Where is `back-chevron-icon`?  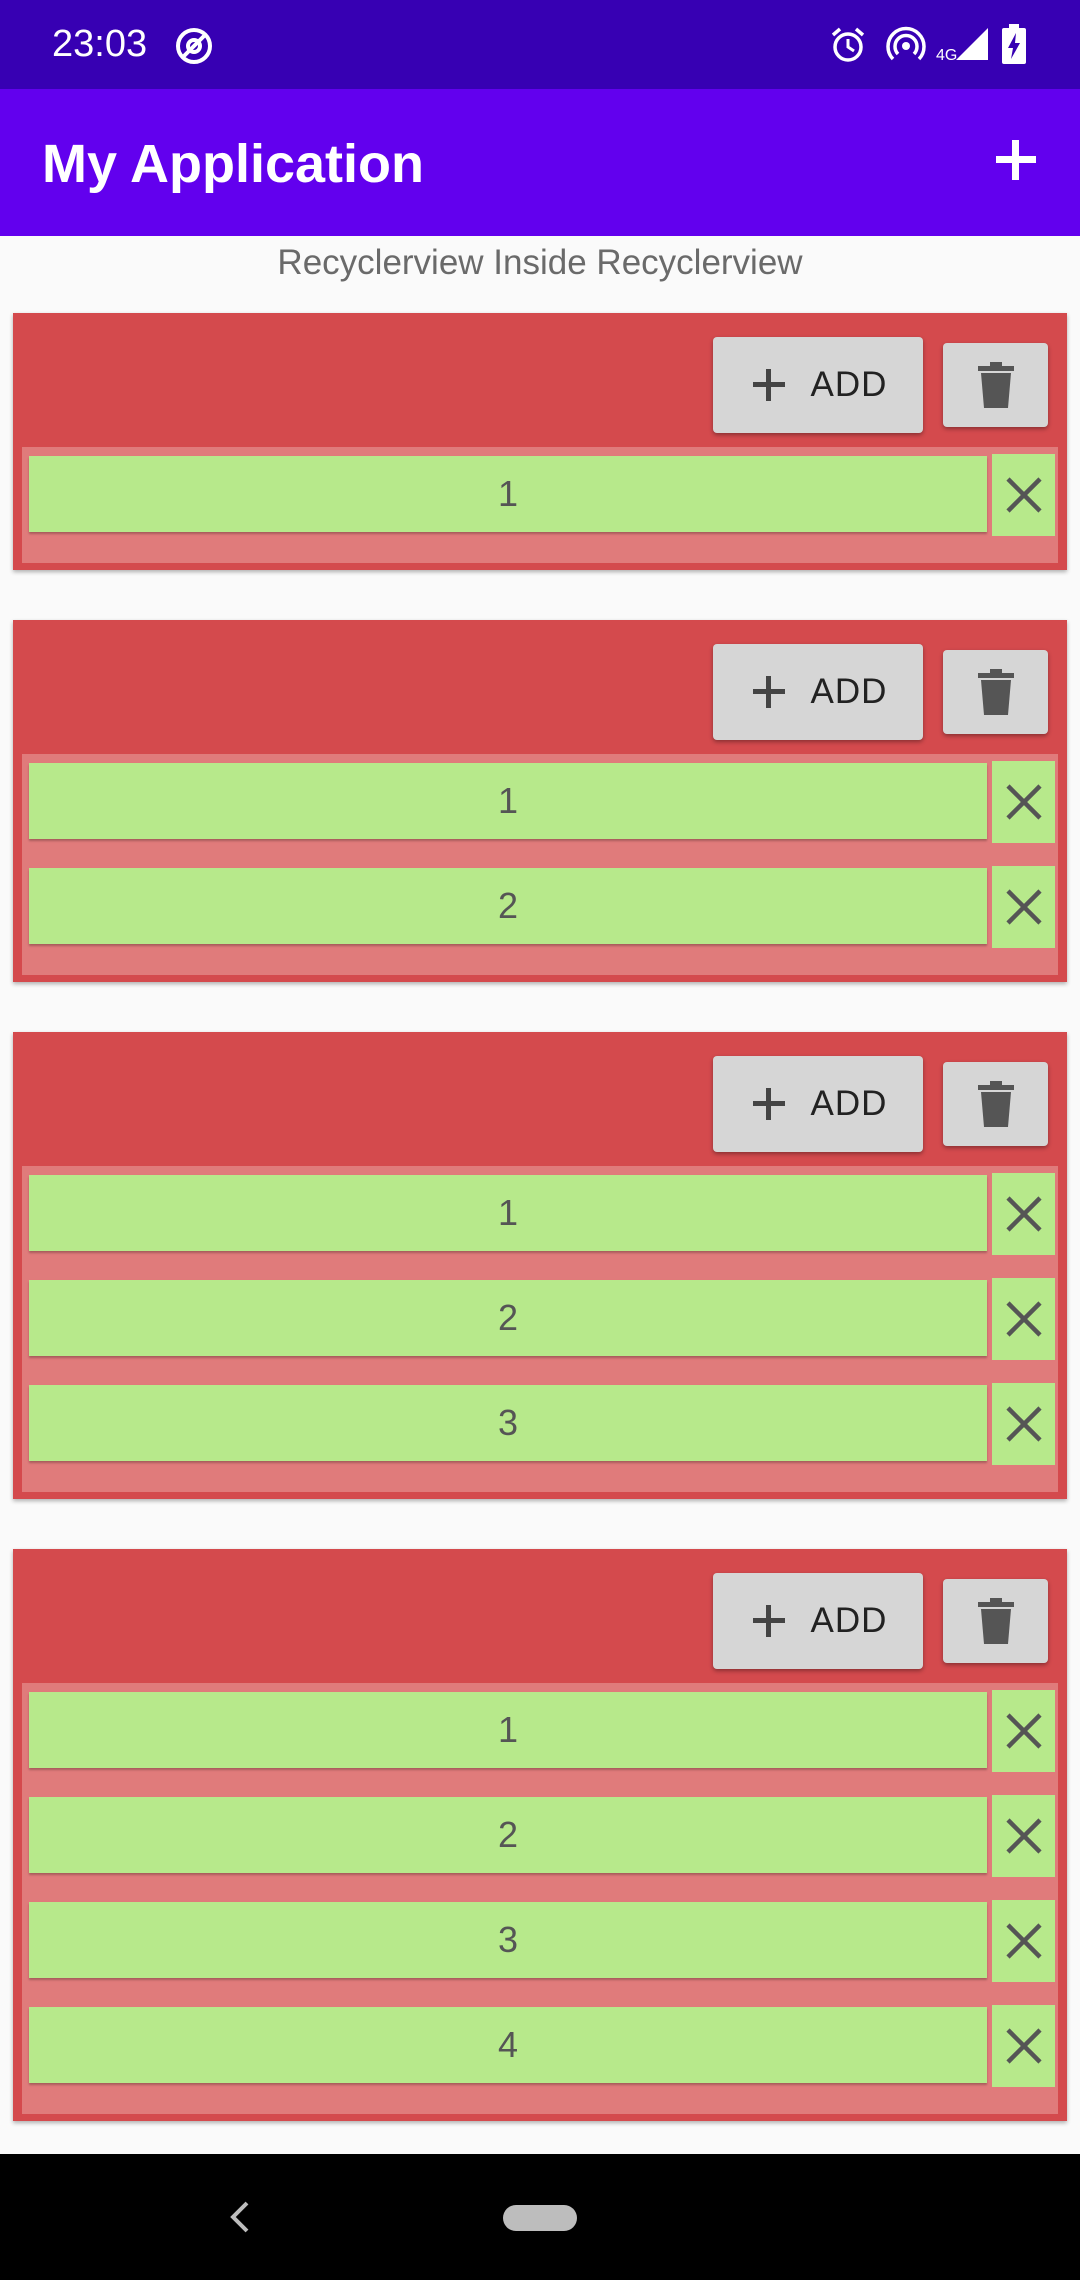
back-chevron-icon is located at coordinates (240, 2217).